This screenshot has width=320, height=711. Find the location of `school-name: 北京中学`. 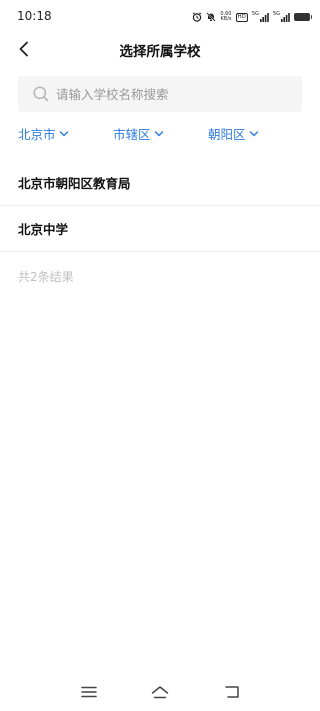

school-name: 北京中学 is located at coordinates (43, 229).